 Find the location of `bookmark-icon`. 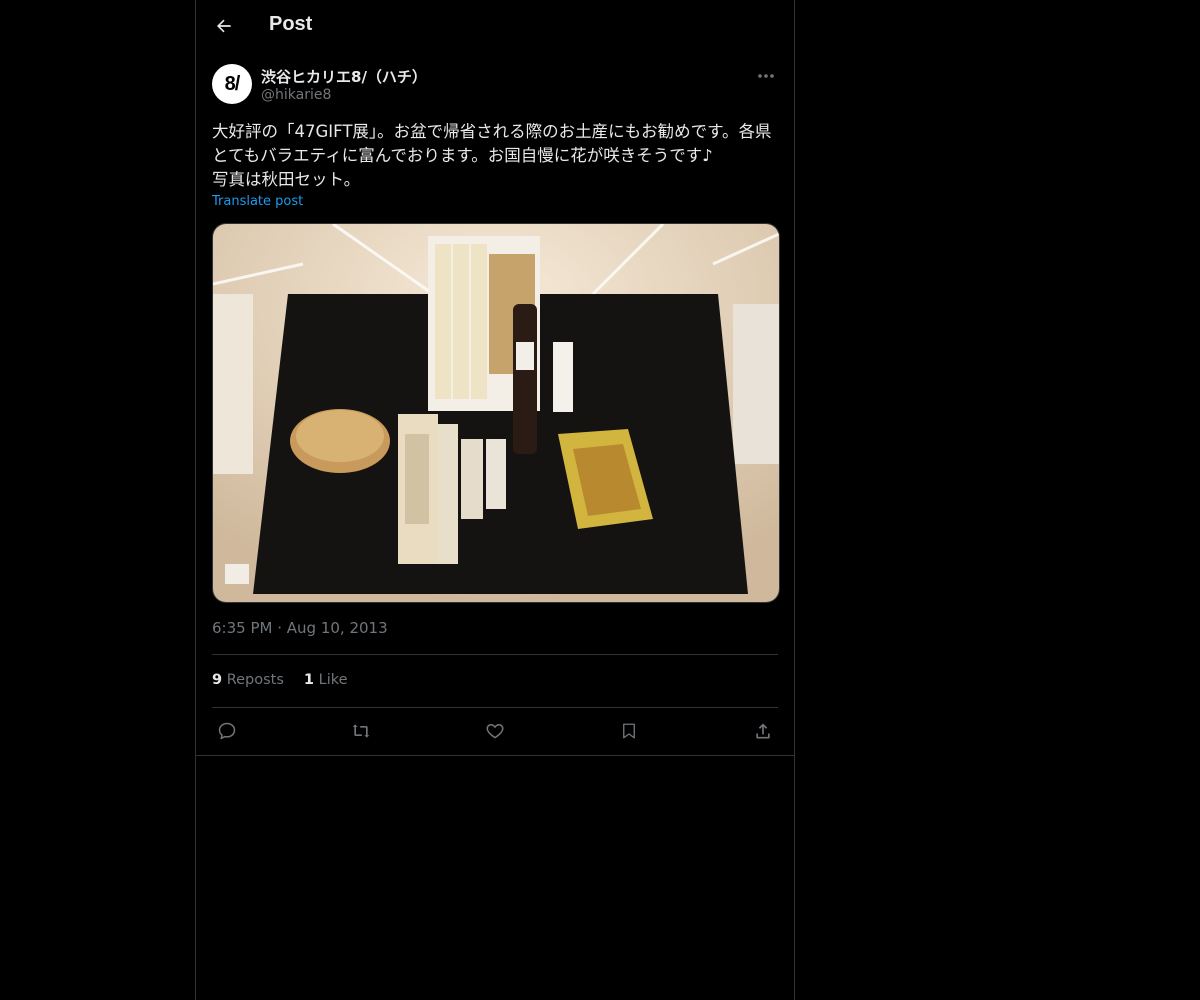

bookmark-icon is located at coordinates (629, 731).